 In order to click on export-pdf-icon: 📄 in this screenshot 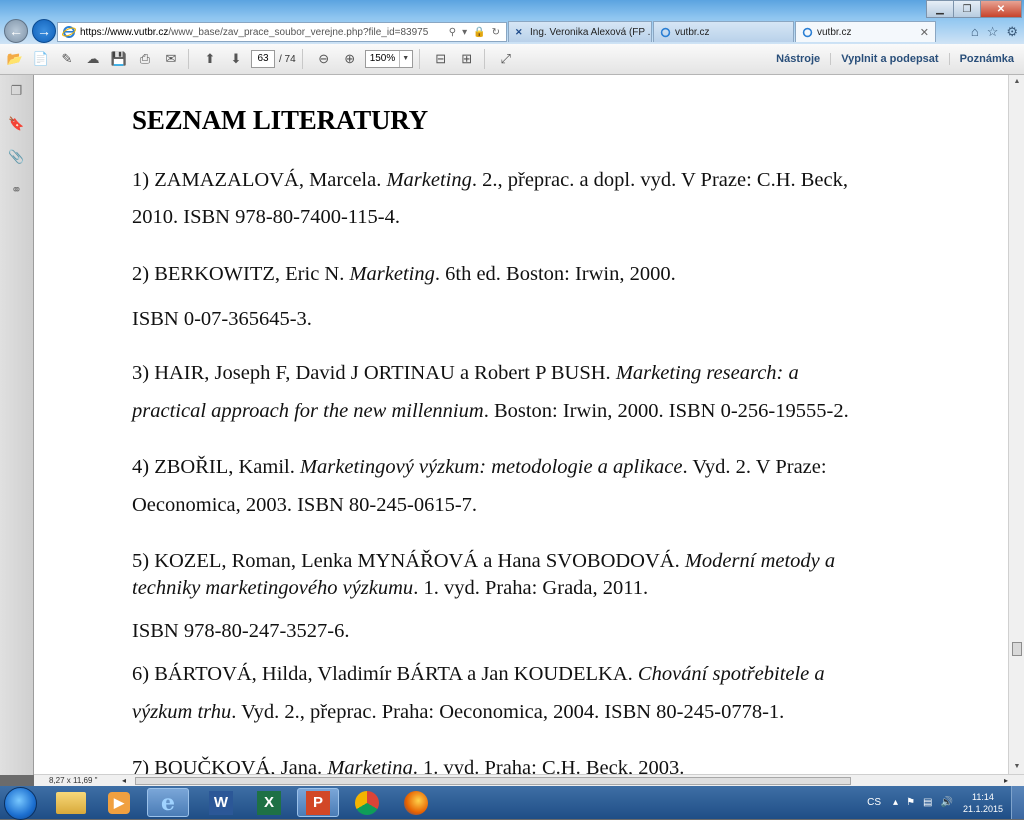, I will do `click(41, 59)`.